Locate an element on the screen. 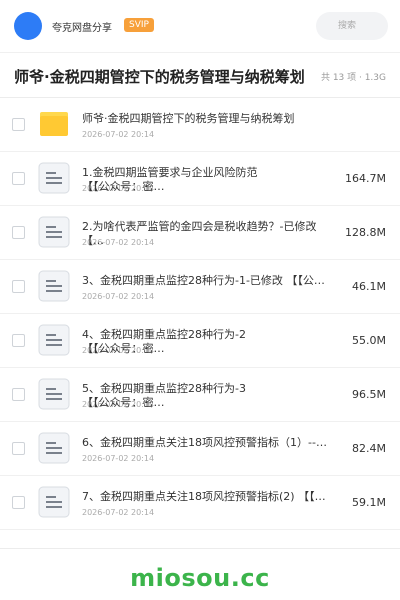 This screenshot has width=400, height=600. folder-icon is located at coordinates (54, 124).